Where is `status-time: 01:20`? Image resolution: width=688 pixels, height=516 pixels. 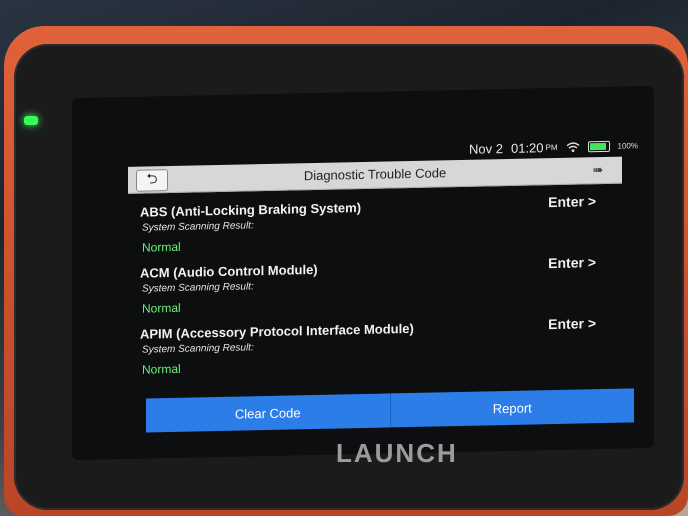
status-time: 01:20 is located at coordinates (527, 147).